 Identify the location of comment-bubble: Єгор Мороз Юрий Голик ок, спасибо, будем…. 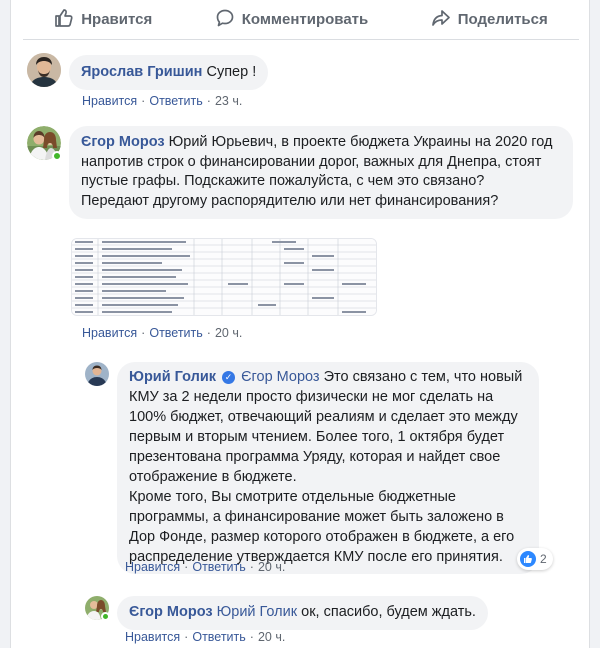
(302, 613).